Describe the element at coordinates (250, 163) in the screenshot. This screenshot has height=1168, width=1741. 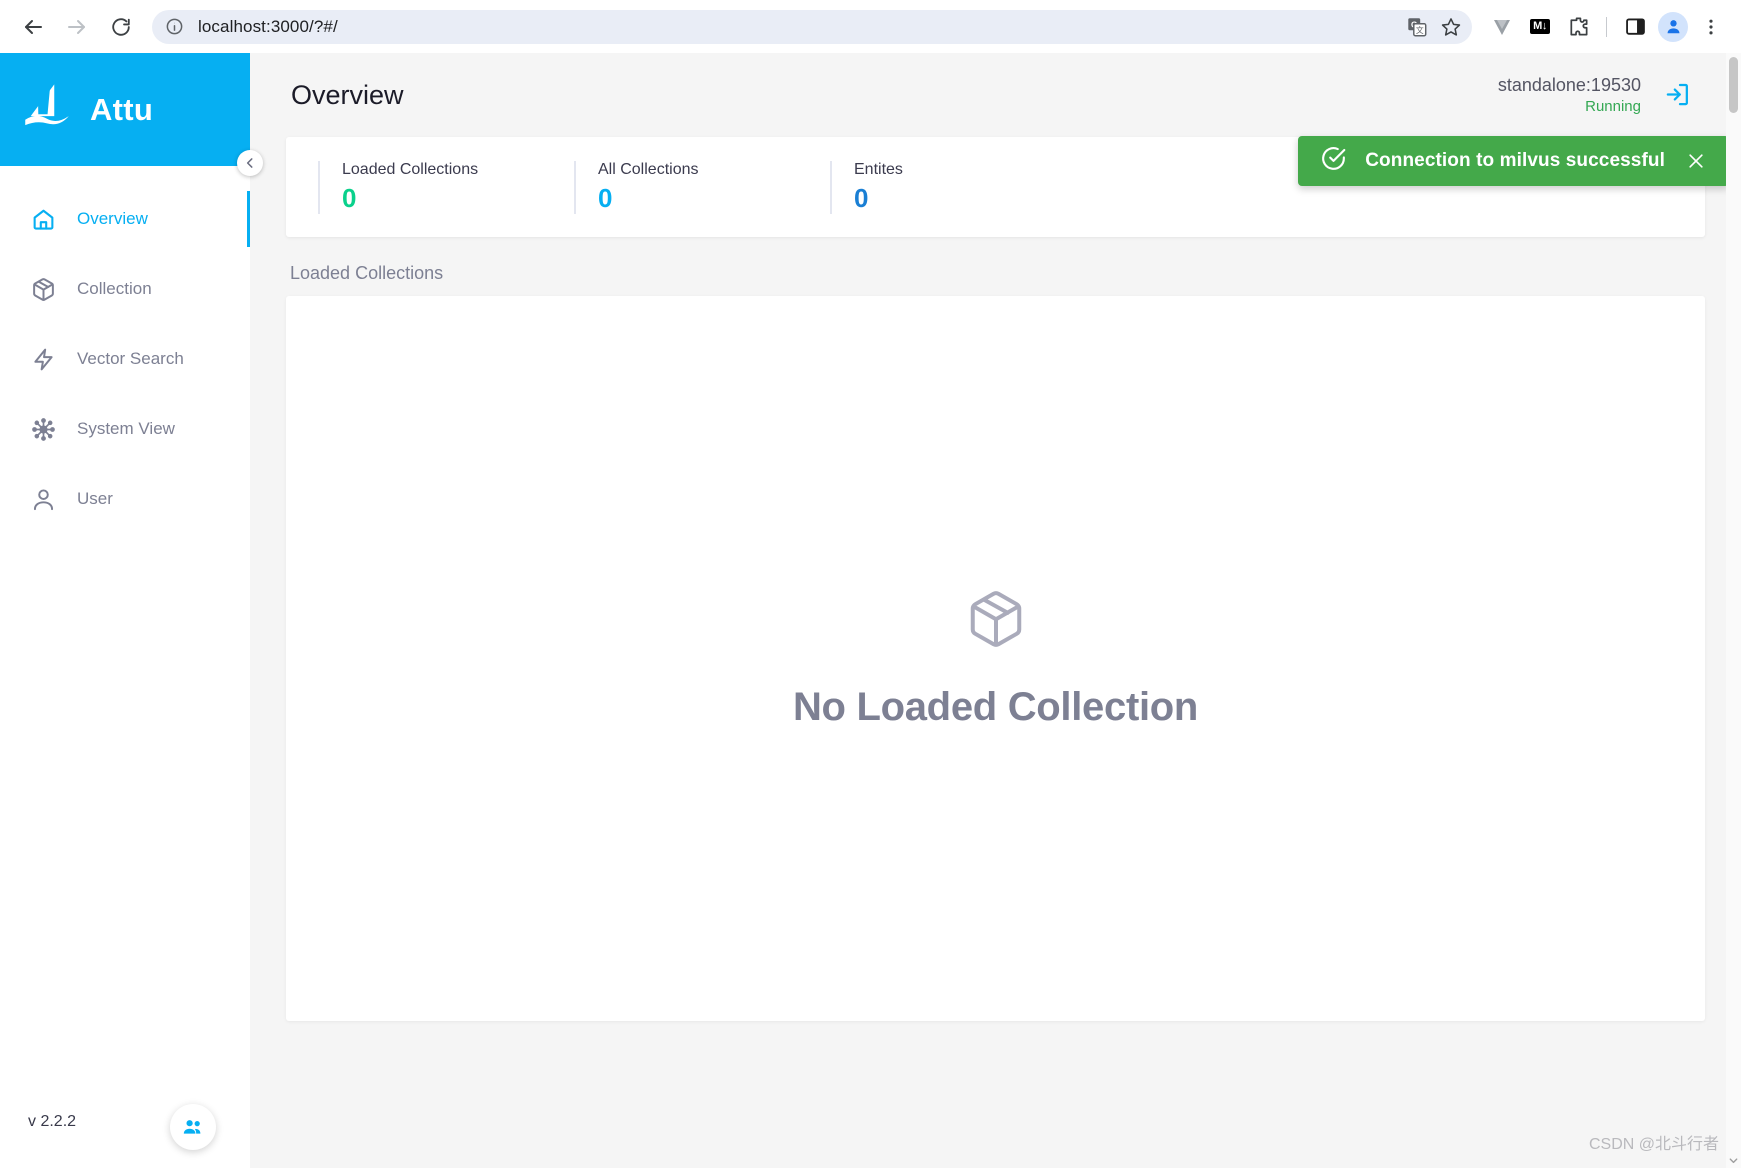
I see `sidebar-collapse-button` at that location.